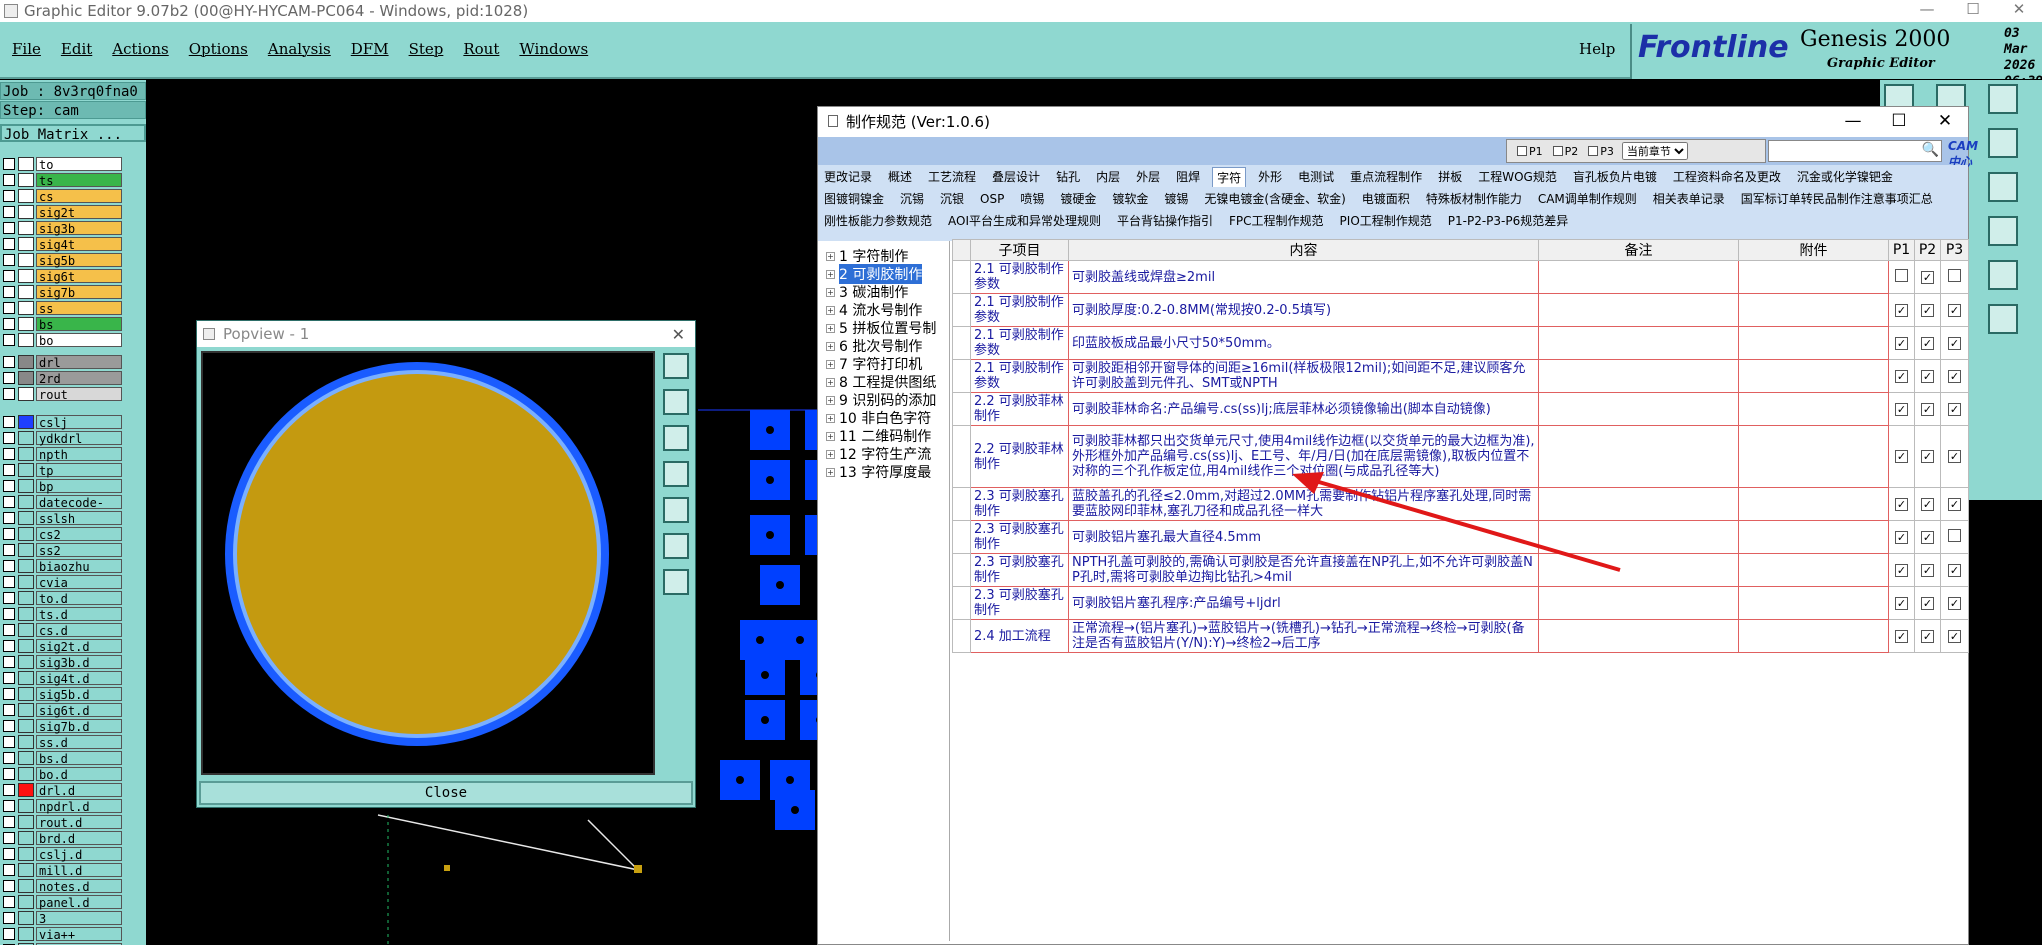 The width and height of the screenshot is (2042, 945). What do you see at coordinates (878, 454) in the screenshot?
I see `tree-node: +12 字符生产流` at bounding box center [878, 454].